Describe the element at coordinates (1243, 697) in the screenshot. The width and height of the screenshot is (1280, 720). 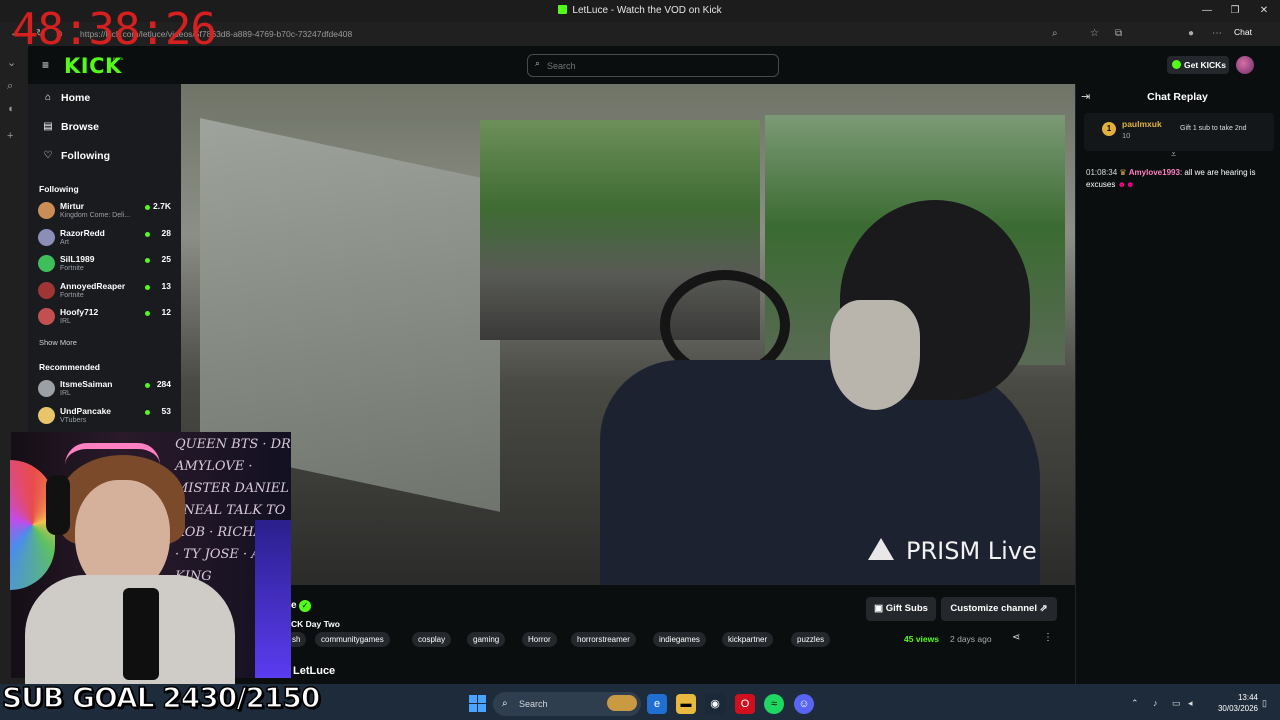
I see `clock-time: 13:44` at that location.